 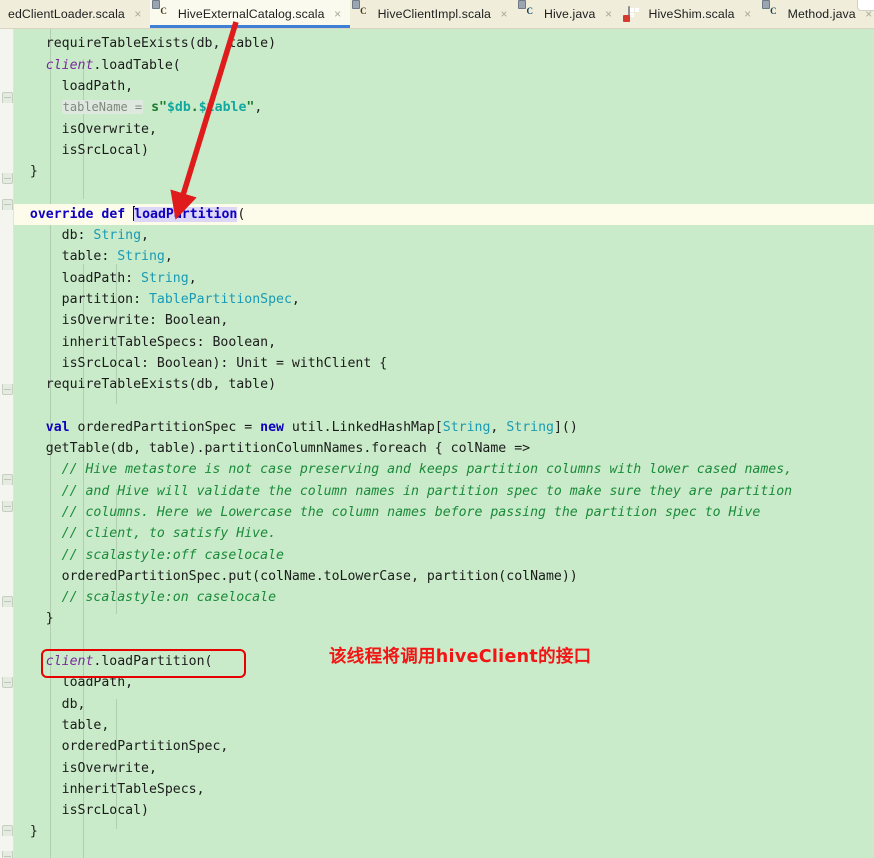 What do you see at coordinates (568, 14) in the screenshot?
I see `editor-tab-hive-java: Hive.java ×` at bounding box center [568, 14].